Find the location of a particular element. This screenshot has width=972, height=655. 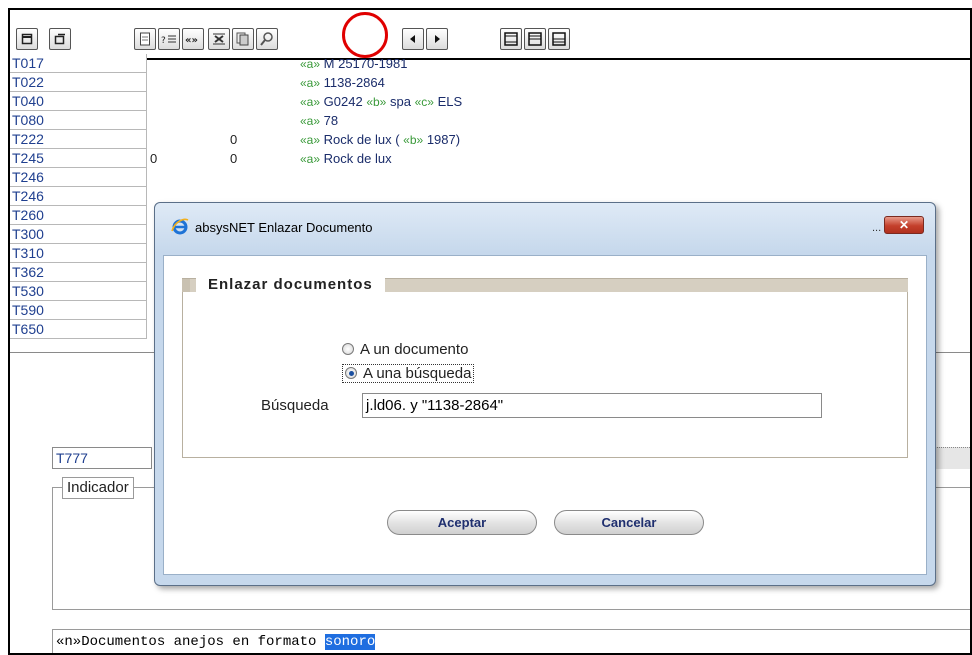

table-row: T022 «a» 1138-2864 is located at coordinates (490, 82).